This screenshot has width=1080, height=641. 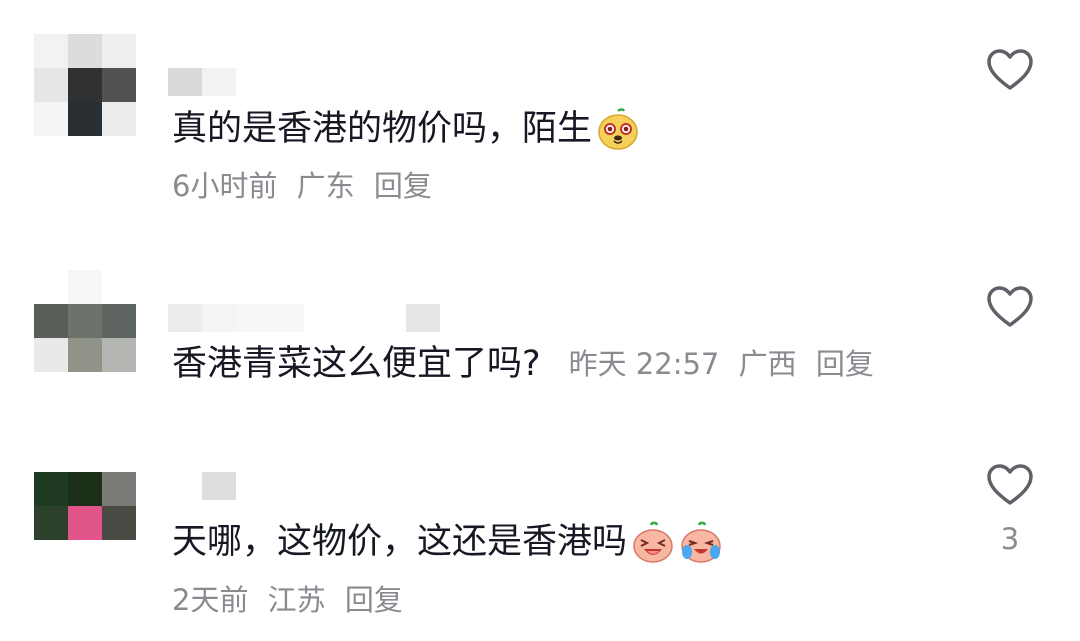 I want to click on comment-meta: 6小时前 广东 回复, so click(x=307, y=186).